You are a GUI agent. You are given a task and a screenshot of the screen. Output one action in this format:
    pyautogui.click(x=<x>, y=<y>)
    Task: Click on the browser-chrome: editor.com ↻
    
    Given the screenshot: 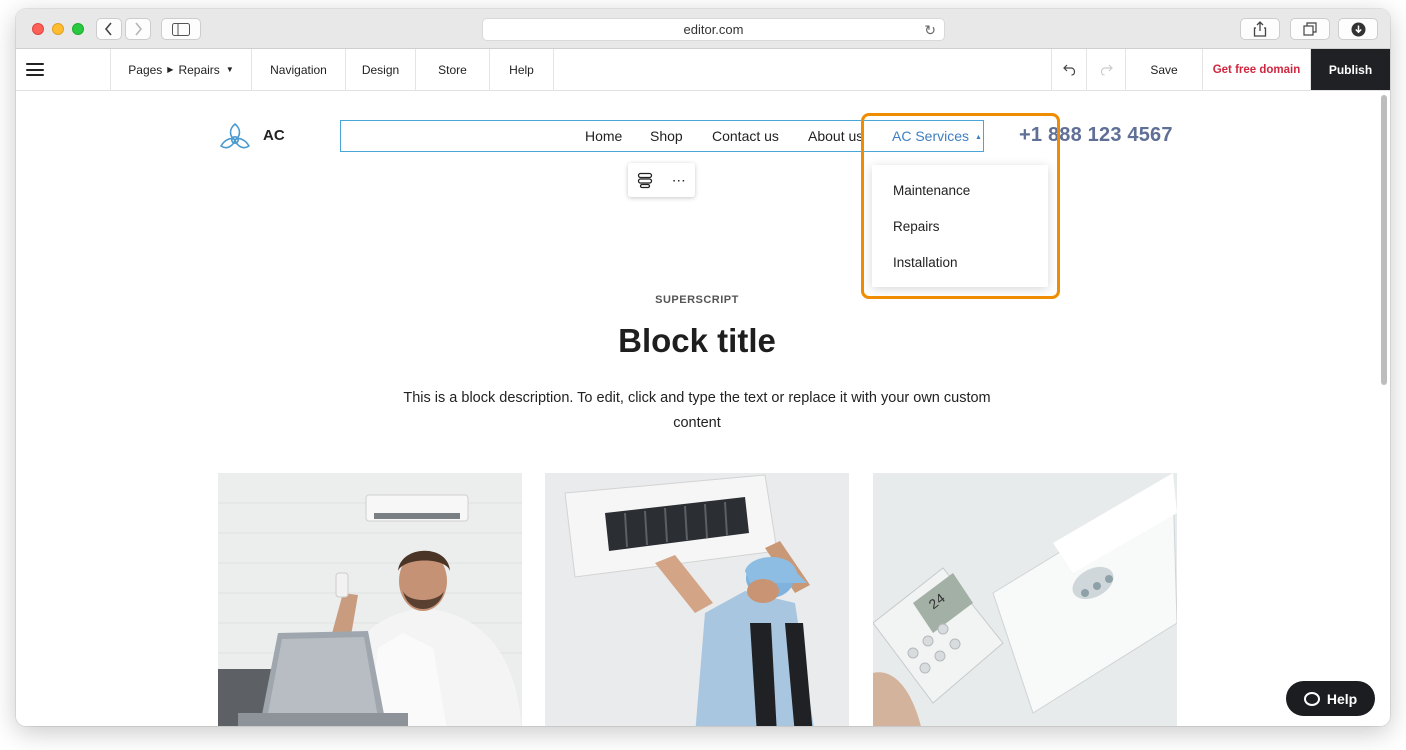 What is the action you would take?
    pyautogui.click(x=703, y=29)
    